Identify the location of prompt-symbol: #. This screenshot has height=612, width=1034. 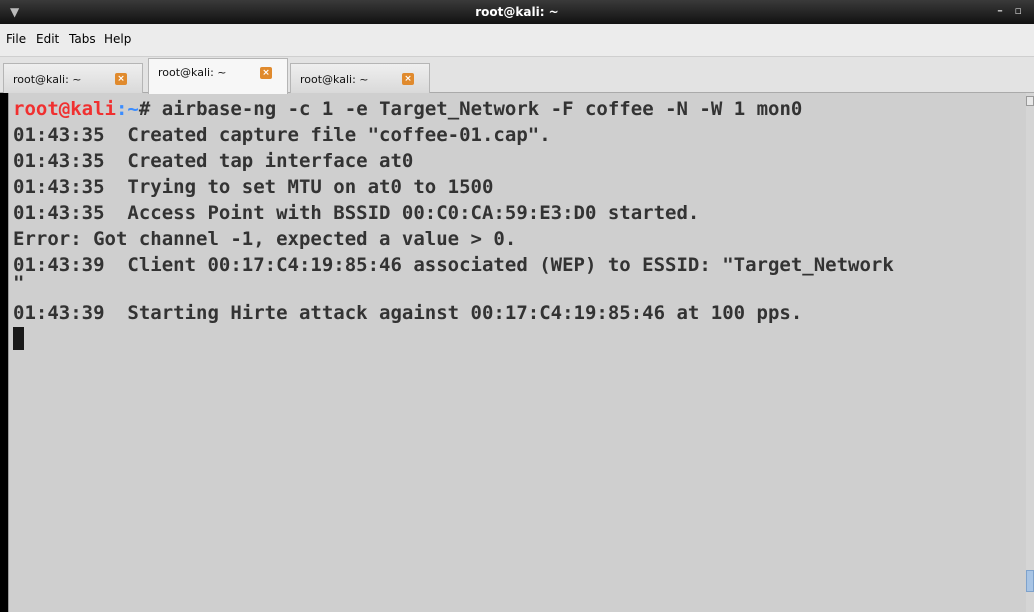
(144, 109).